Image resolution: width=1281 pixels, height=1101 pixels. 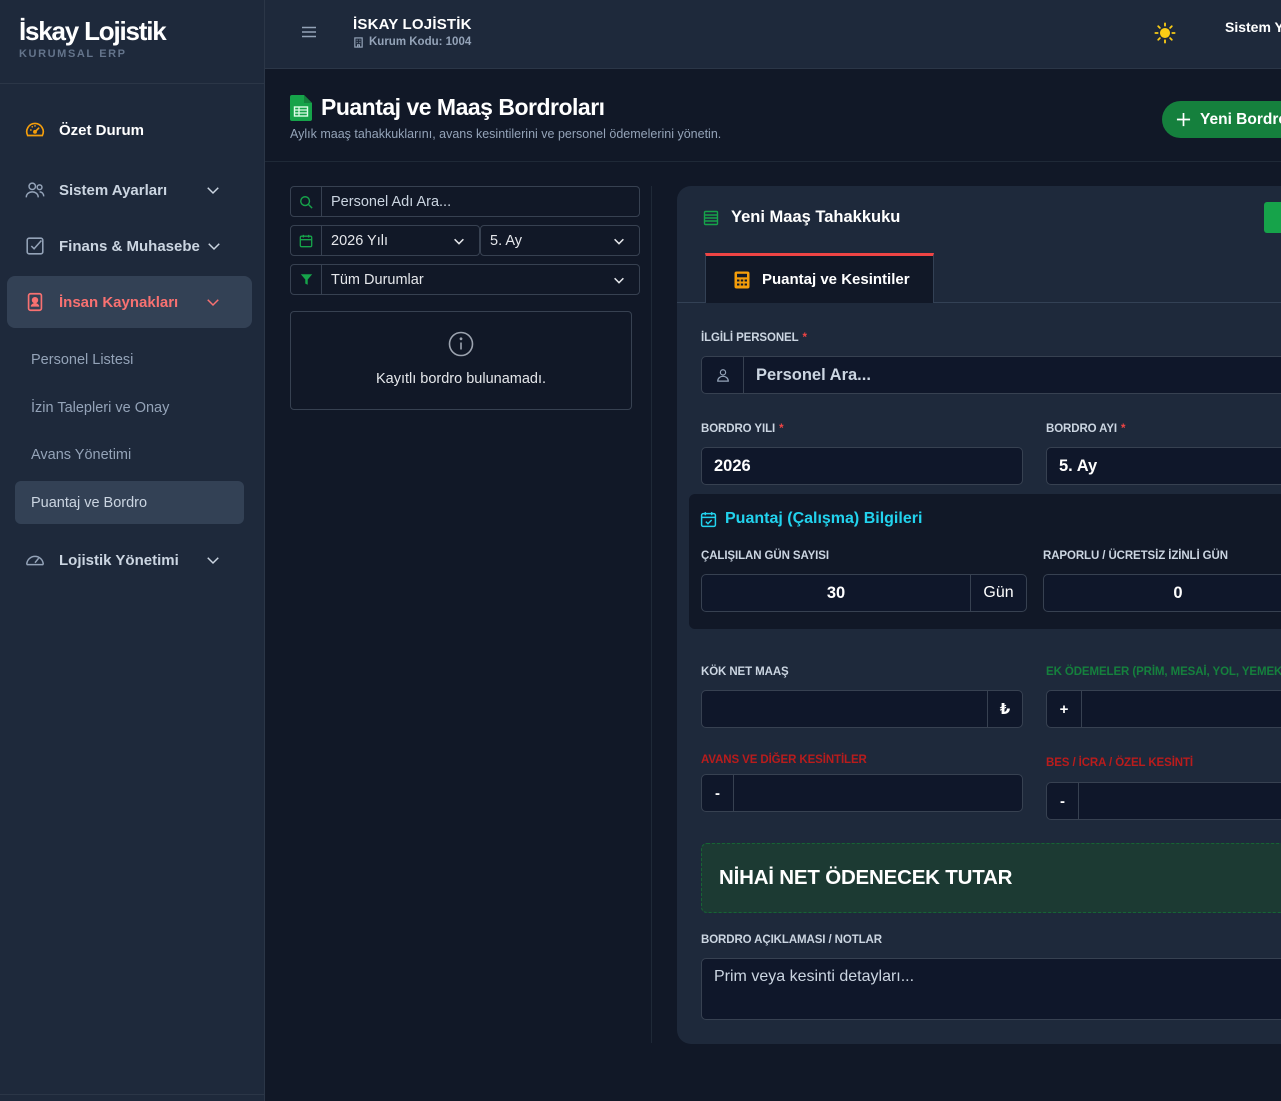 I want to click on calculator-icon, so click(x=742, y=279).